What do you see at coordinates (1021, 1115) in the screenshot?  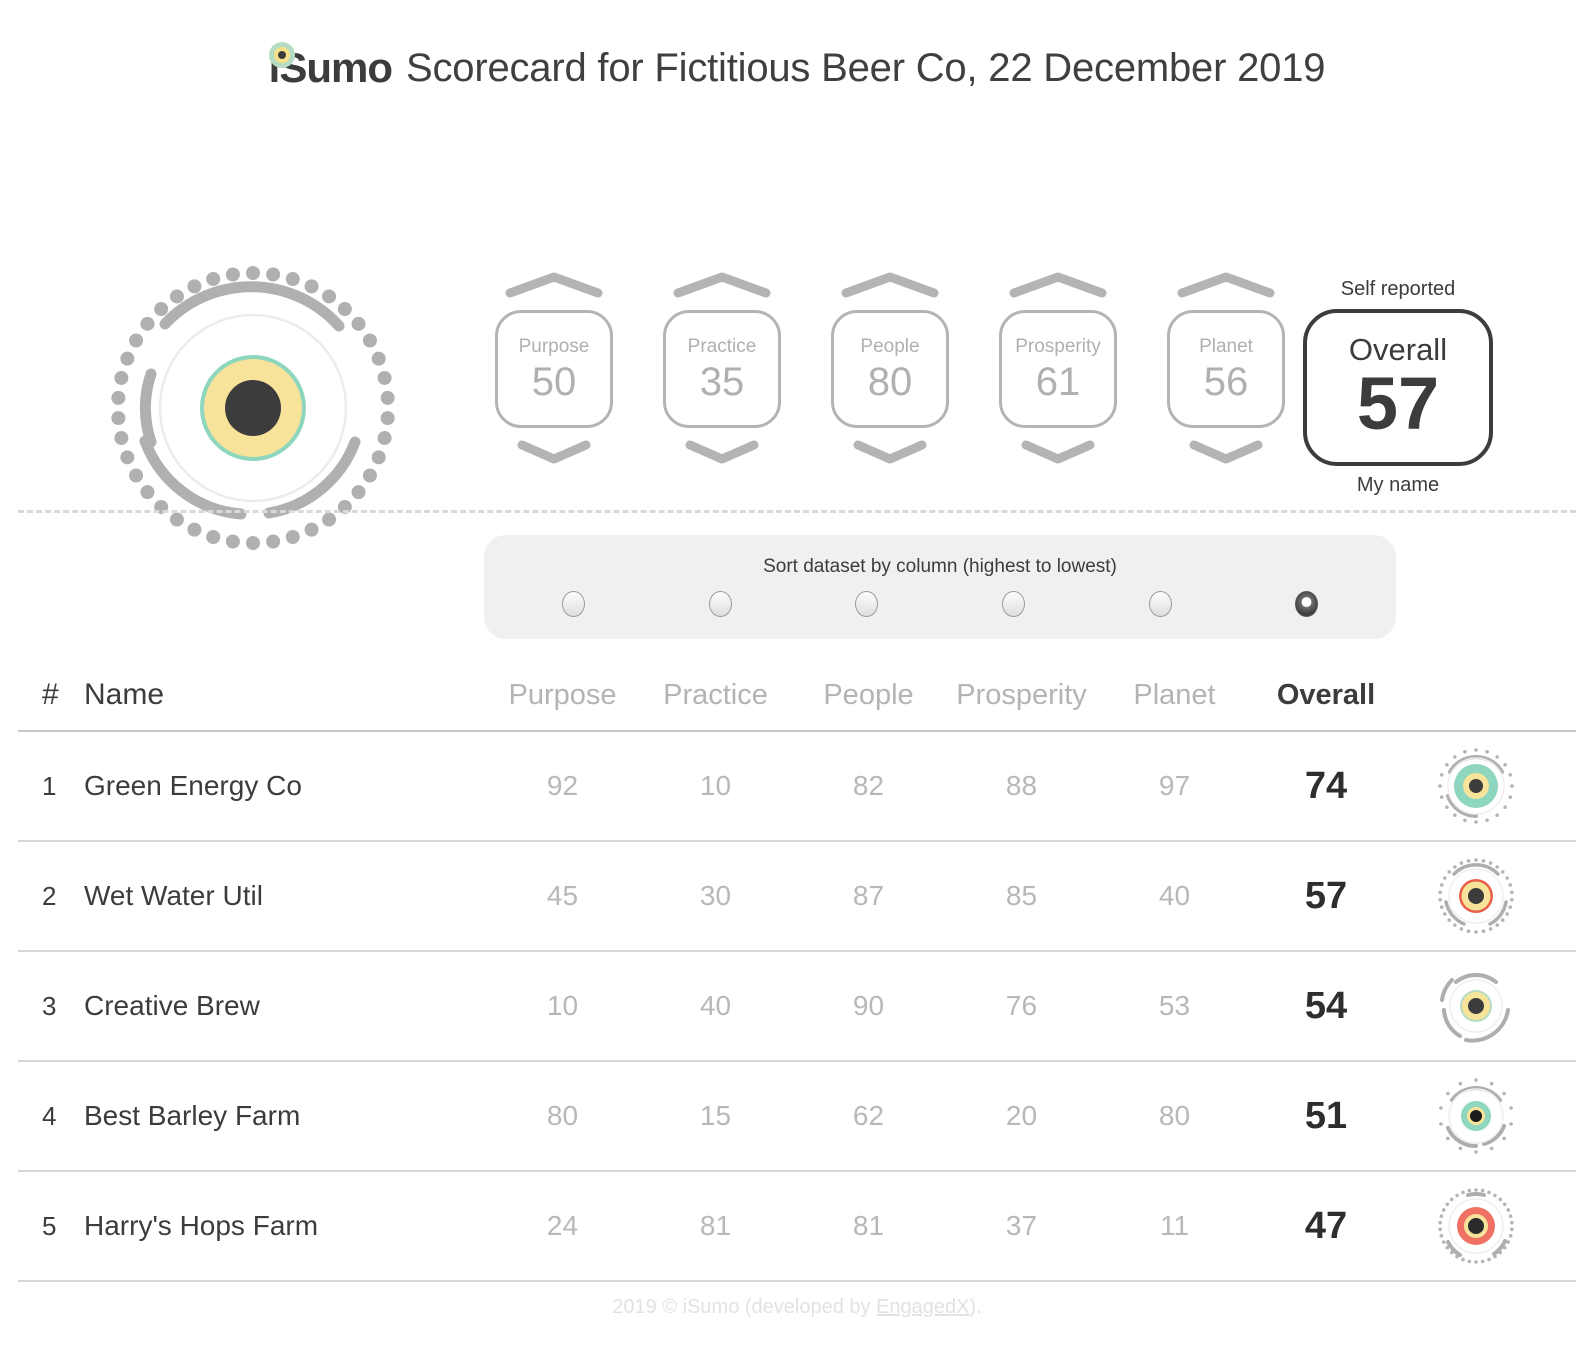 I see `row-prosperity: 20` at bounding box center [1021, 1115].